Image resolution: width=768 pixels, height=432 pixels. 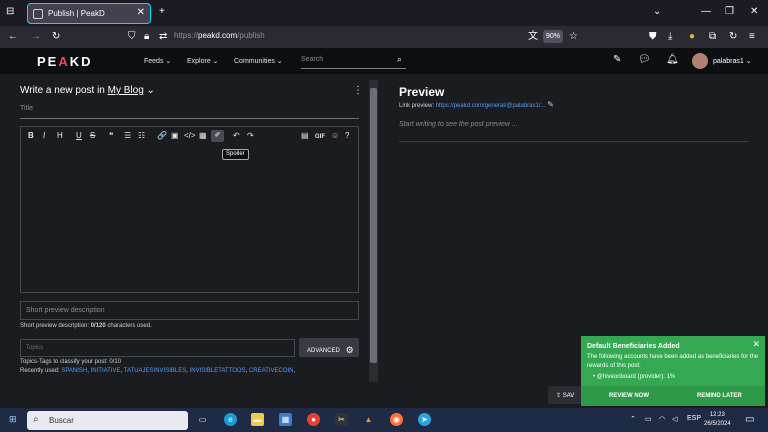 What do you see at coordinates (368, 419) in the screenshot?
I see `vlc-icon: ▲` at bounding box center [368, 419].